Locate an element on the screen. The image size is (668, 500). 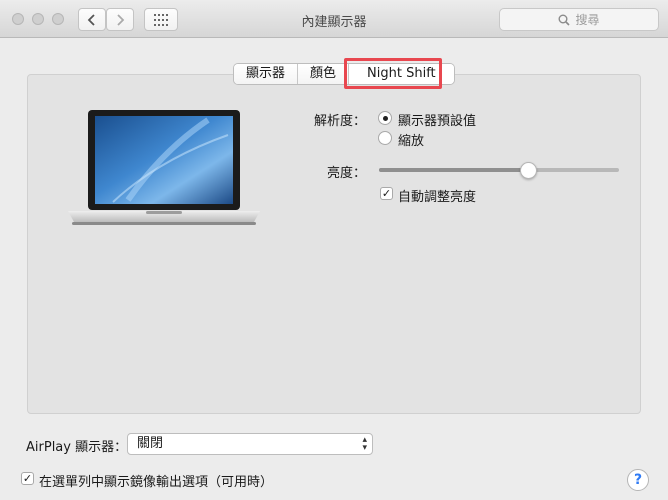
airplay-display-select: 關閉 ▴ ▾ is located at coordinates (250, 444).